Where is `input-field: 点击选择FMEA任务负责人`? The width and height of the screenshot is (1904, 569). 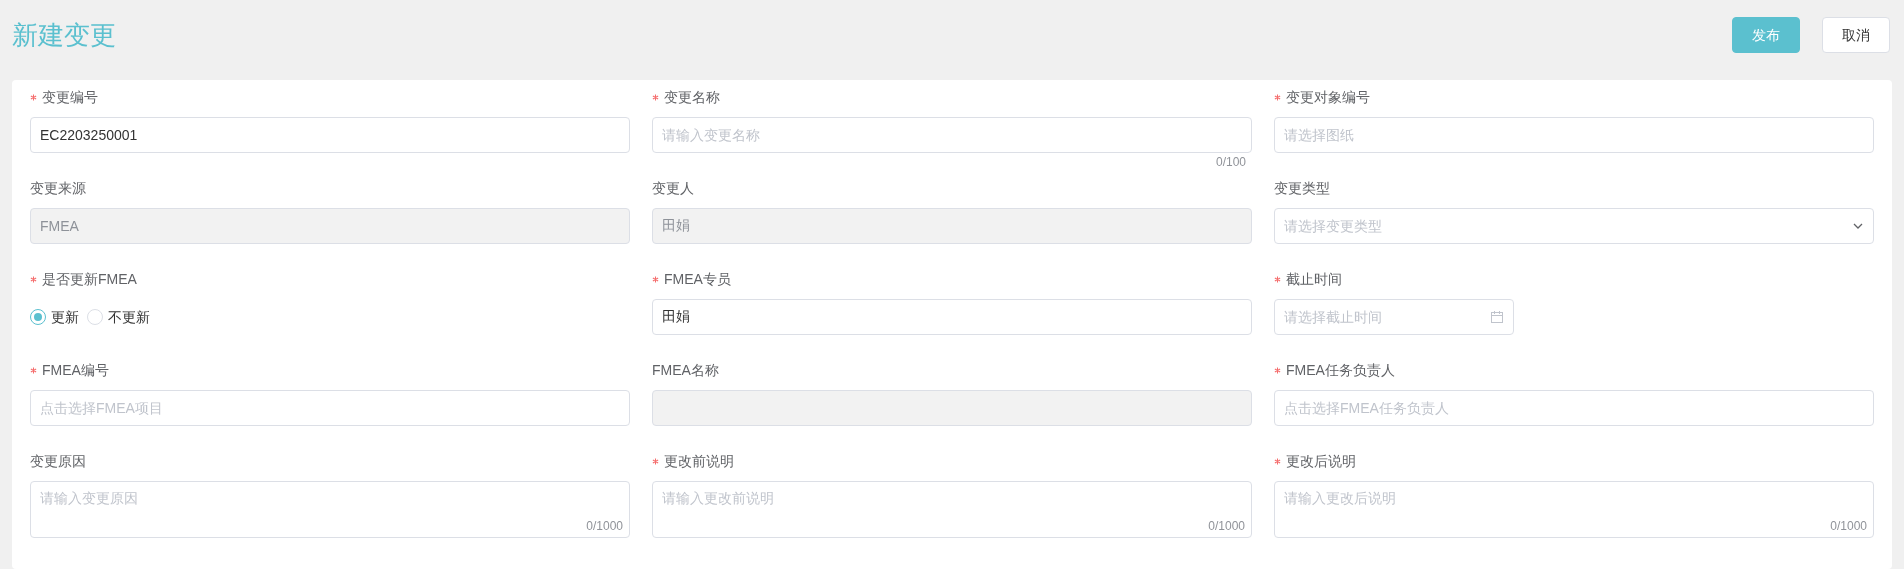 input-field: 点击选择FMEA任务负责人 is located at coordinates (1574, 408).